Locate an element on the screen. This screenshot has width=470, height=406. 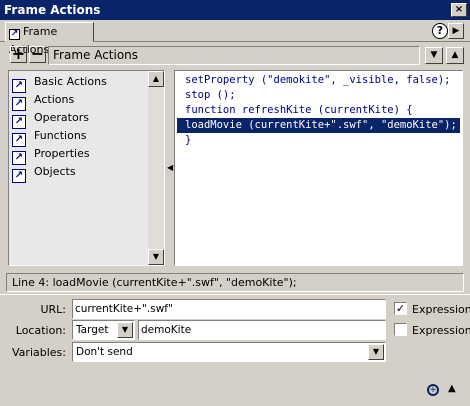
book-icon: ↗ is located at coordinates (19, 176).